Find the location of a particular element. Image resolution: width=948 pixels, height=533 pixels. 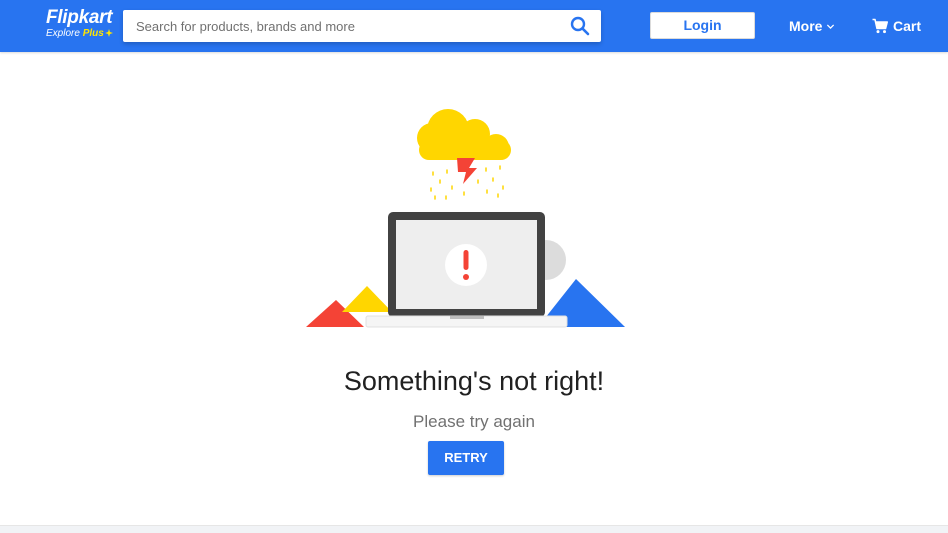

error-title: Something's not right! is located at coordinates (474, 381).